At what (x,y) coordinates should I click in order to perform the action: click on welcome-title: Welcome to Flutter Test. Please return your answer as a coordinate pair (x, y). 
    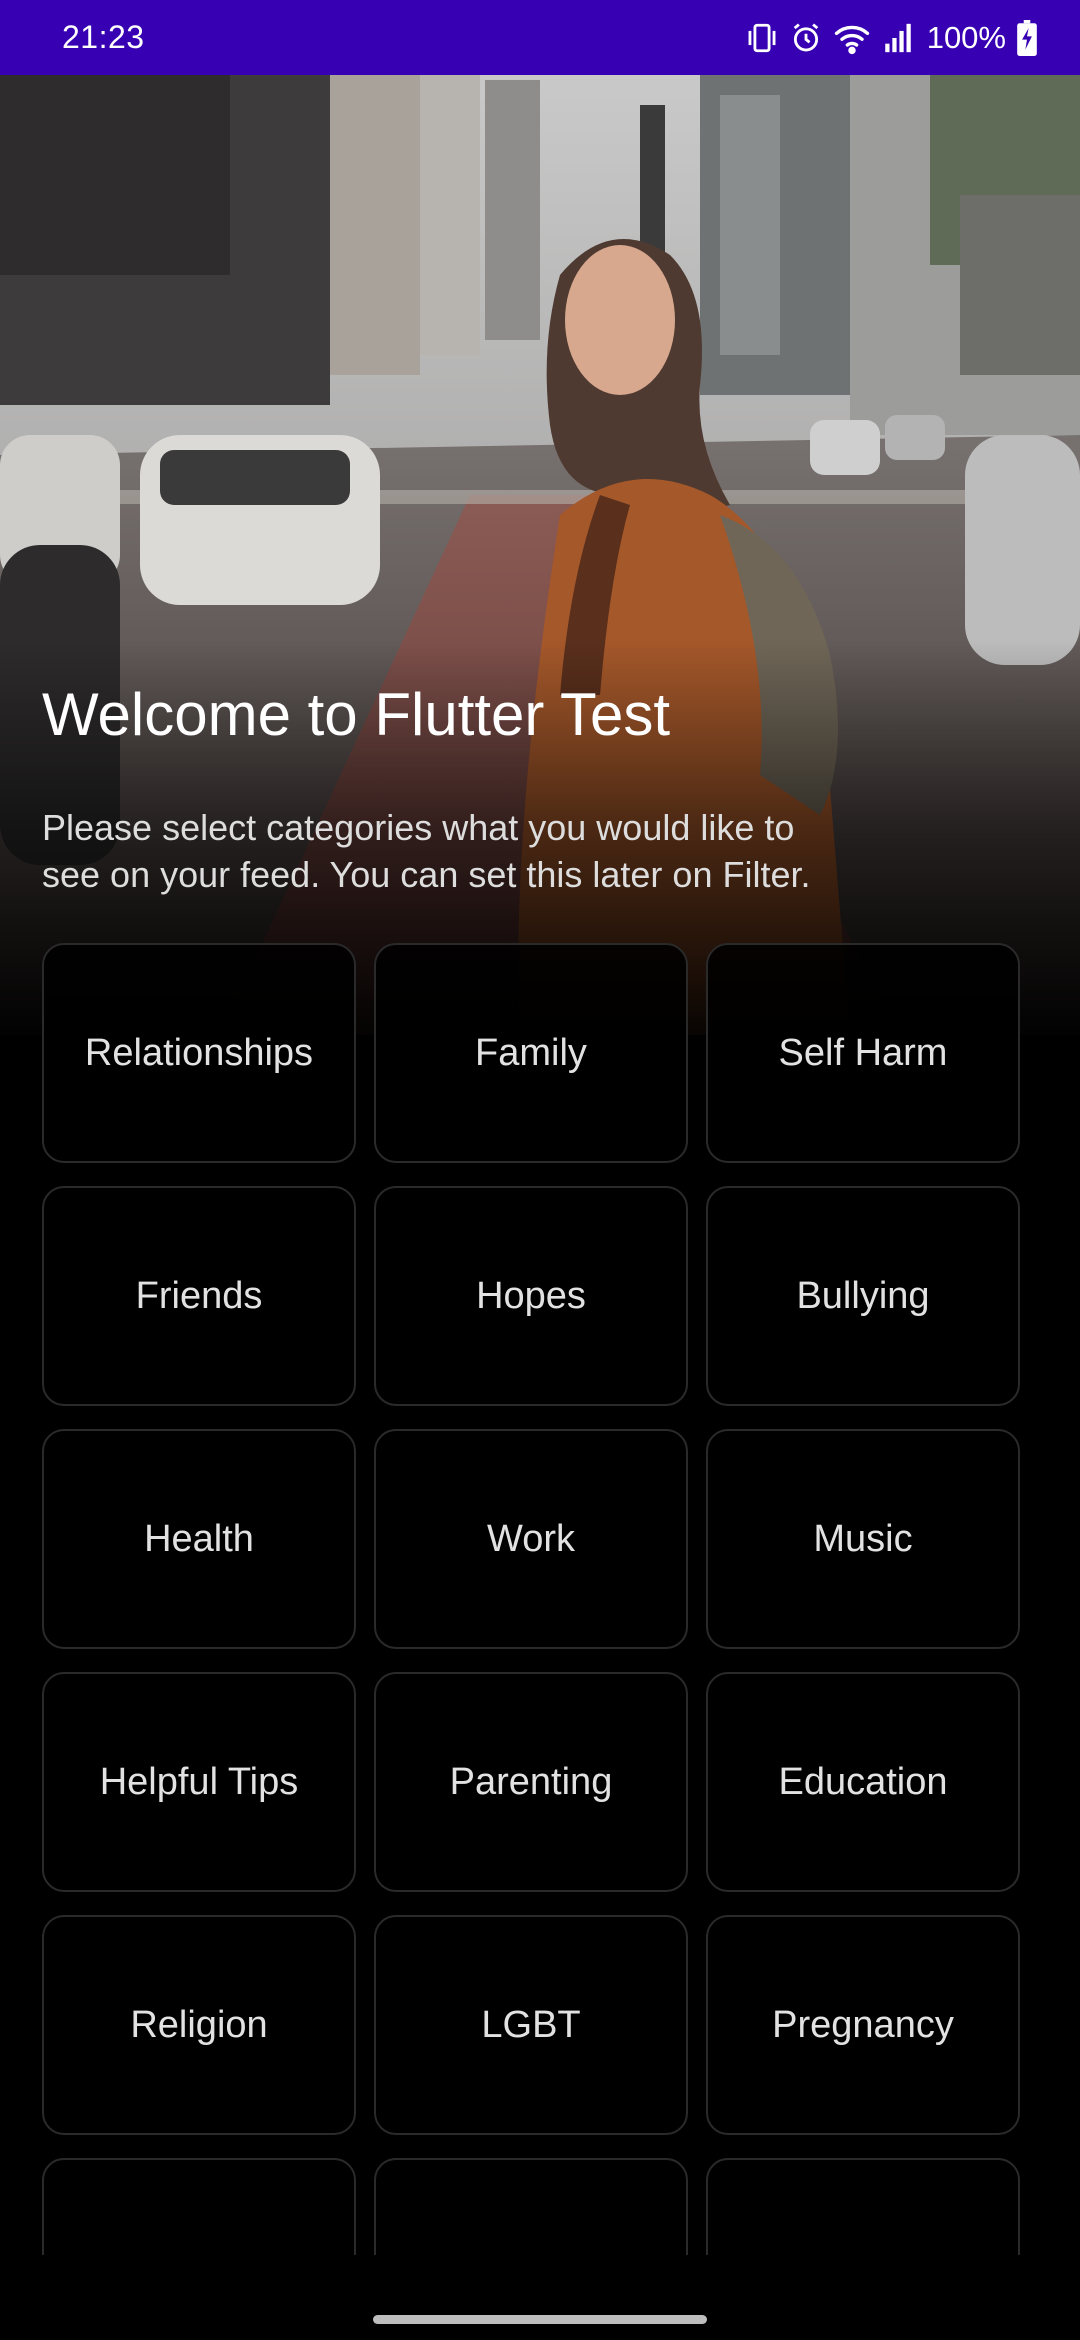
    Looking at the image, I should click on (356, 714).